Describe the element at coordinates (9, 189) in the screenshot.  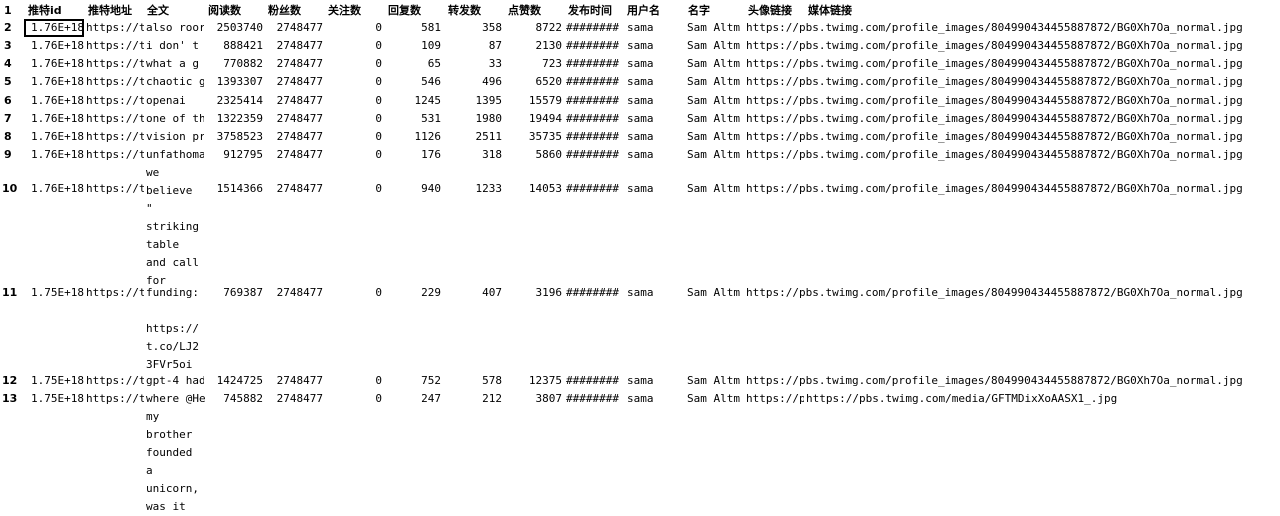
I see `row-number-10: 10` at that location.